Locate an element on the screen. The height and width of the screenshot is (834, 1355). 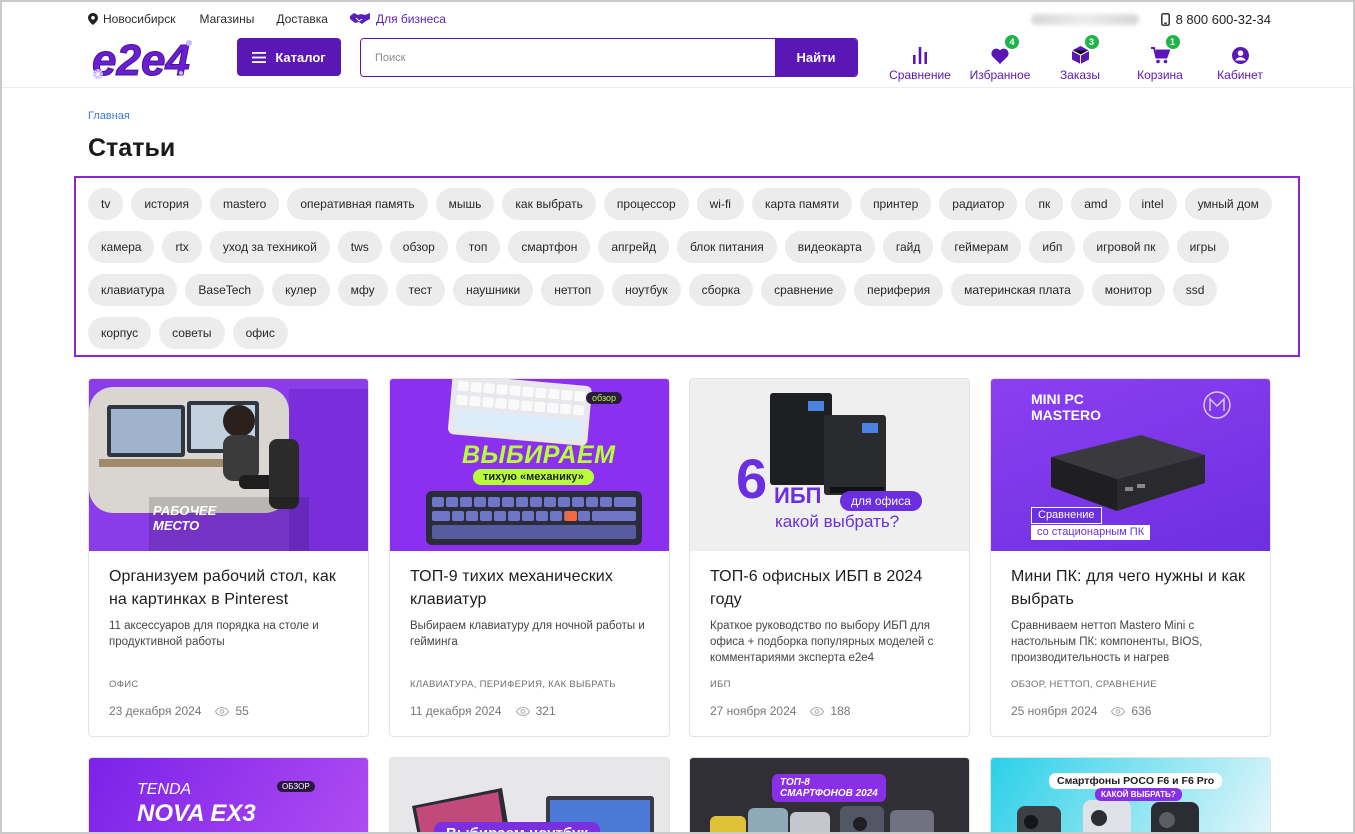
favorites-link: 4 Избранное is located at coordinates (1000, 58).